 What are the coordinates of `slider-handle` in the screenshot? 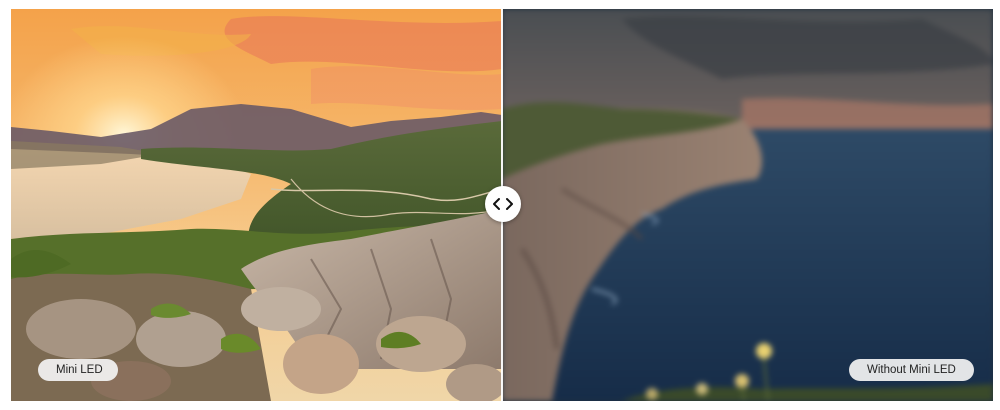 It's located at (503, 204).